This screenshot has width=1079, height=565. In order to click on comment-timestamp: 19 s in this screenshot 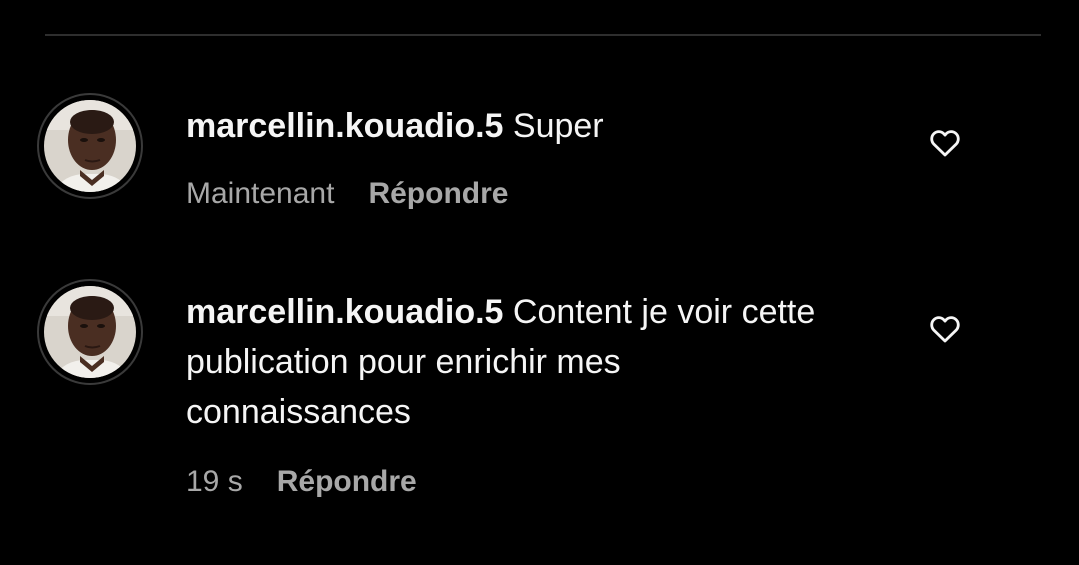, I will do `click(214, 481)`.